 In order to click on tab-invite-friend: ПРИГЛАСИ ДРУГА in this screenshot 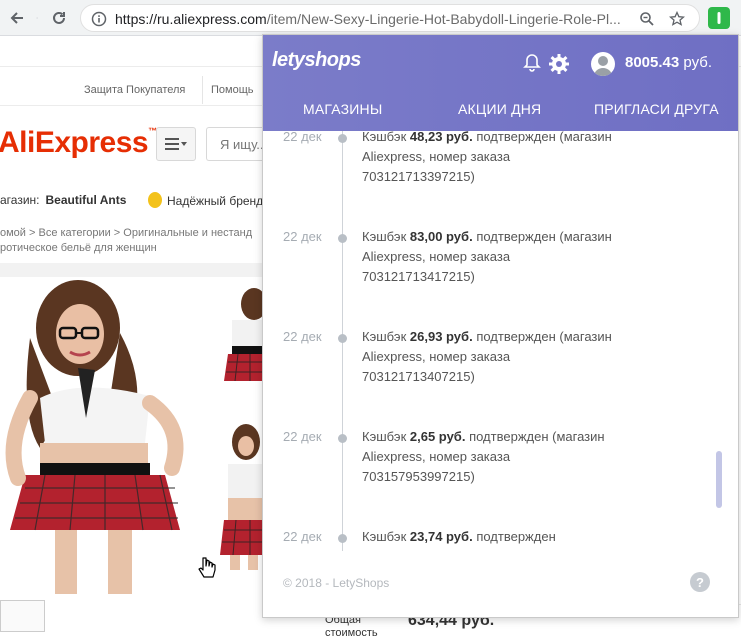, I will do `click(656, 109)`.